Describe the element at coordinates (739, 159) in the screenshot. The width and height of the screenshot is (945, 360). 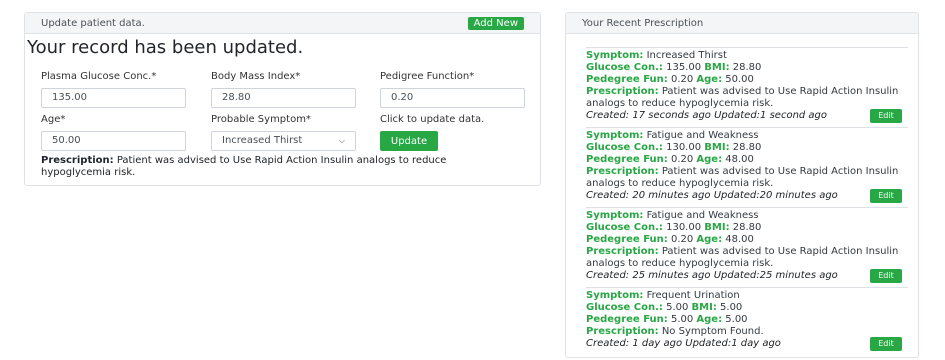
I see `age-value: 48.00` at that location.